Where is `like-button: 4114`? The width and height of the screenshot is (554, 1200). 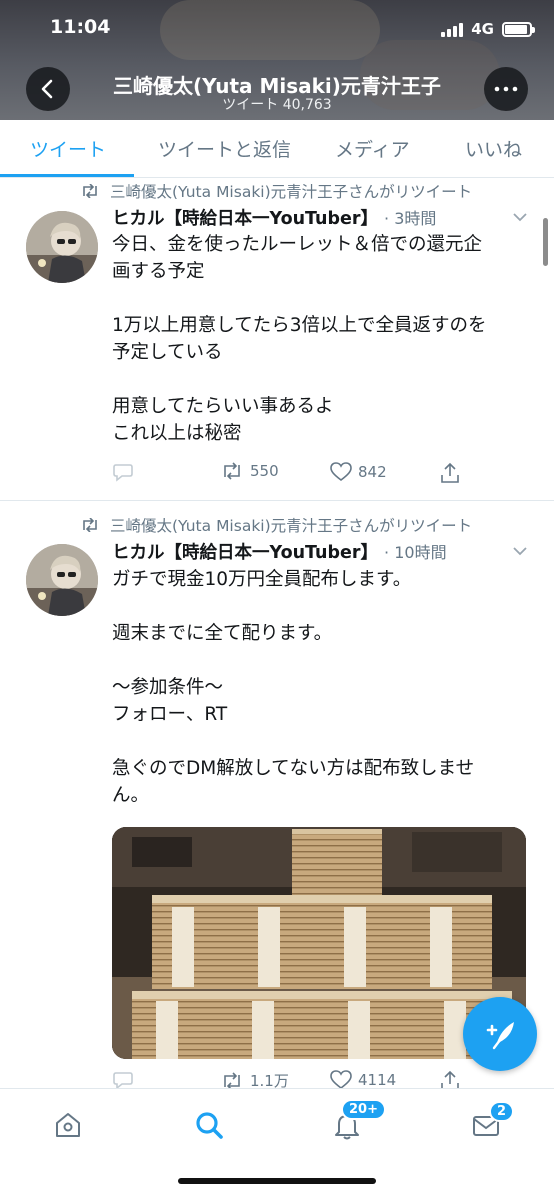 like-button: 4114 is located at coordinates (363, 1080).